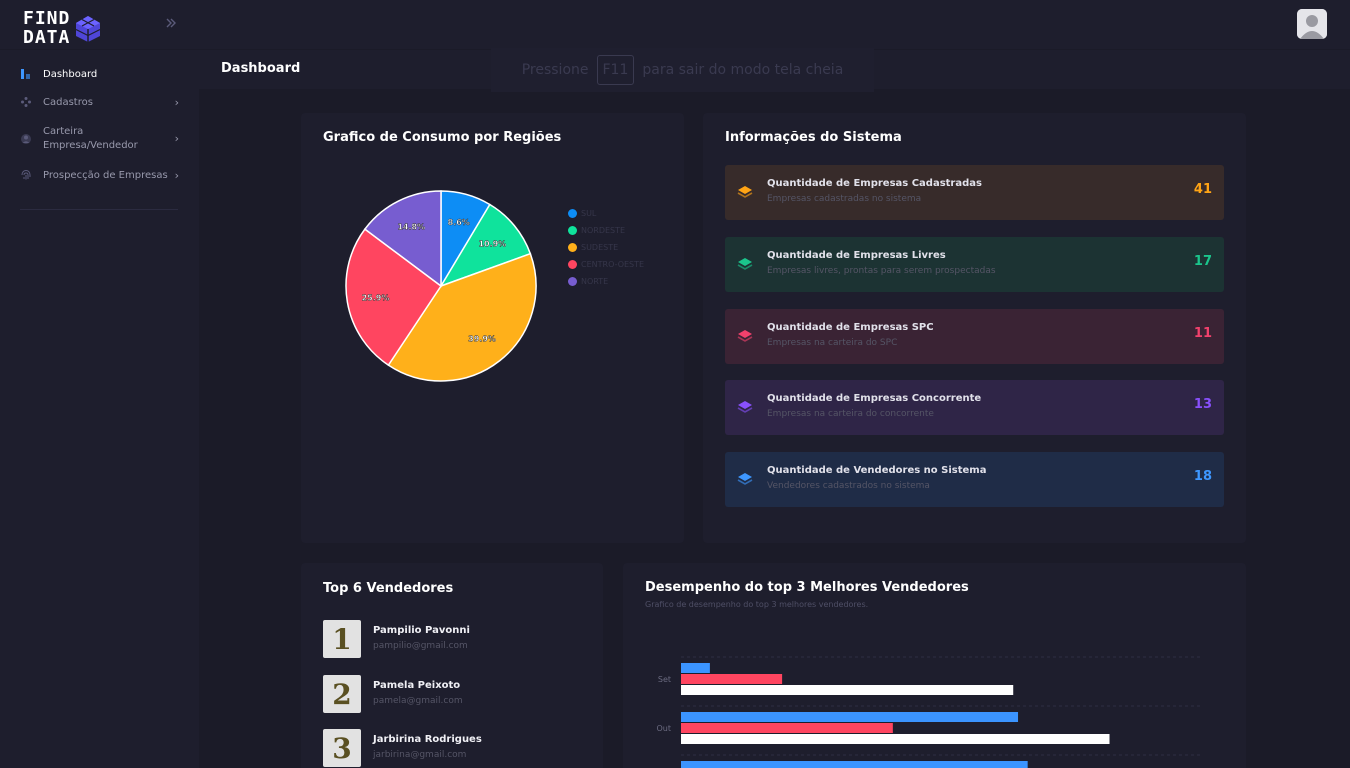 Image resolution: width=1350 pixels, height=768 pixels. Describe the element at coordinates (70, 74) in the screenshot. I see `sidebar-item-label: Dashboard` at that location.